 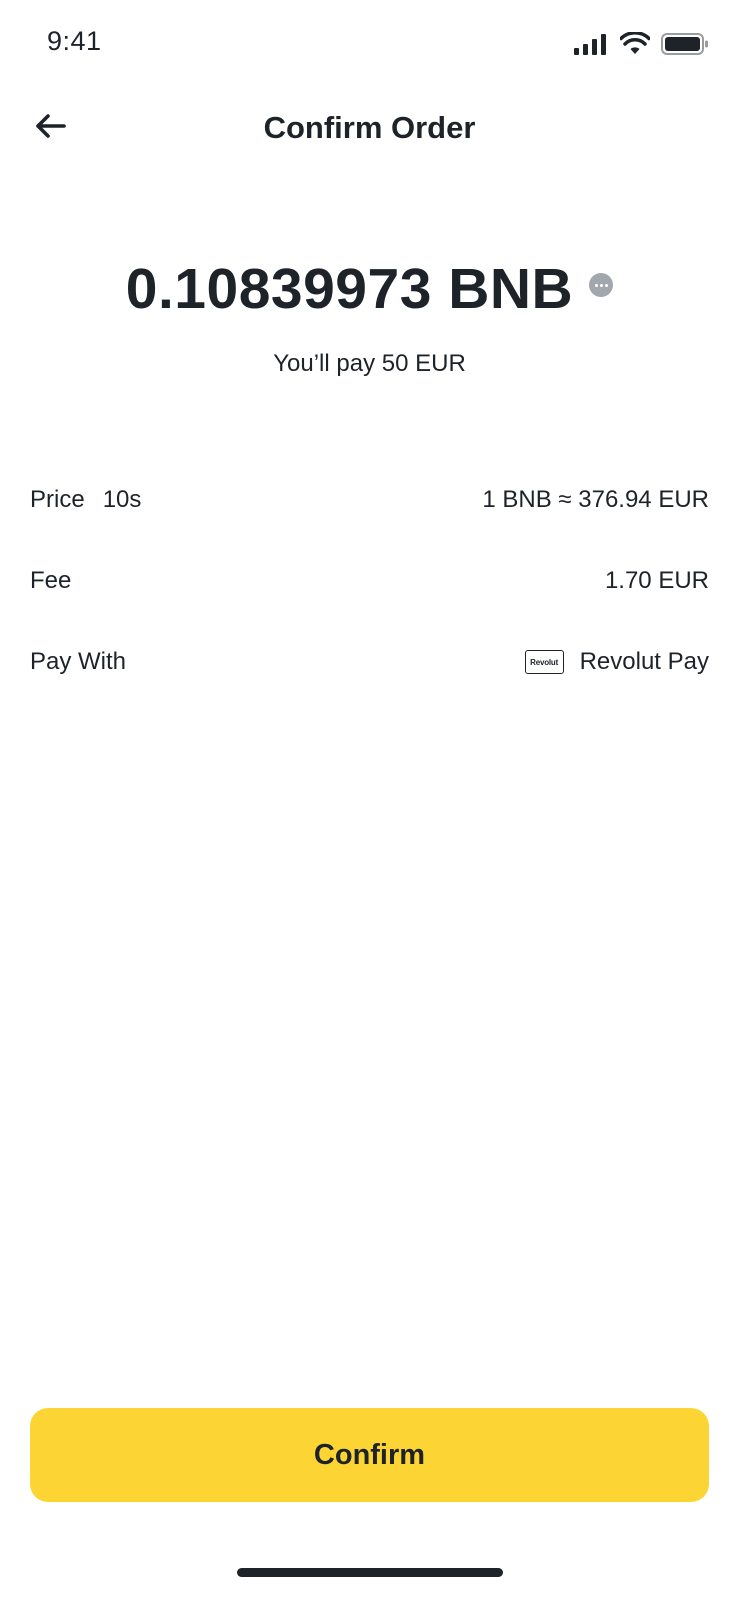 I want to click on payment-method: Revolut Revolut Pay, so click(x=616, y=662).